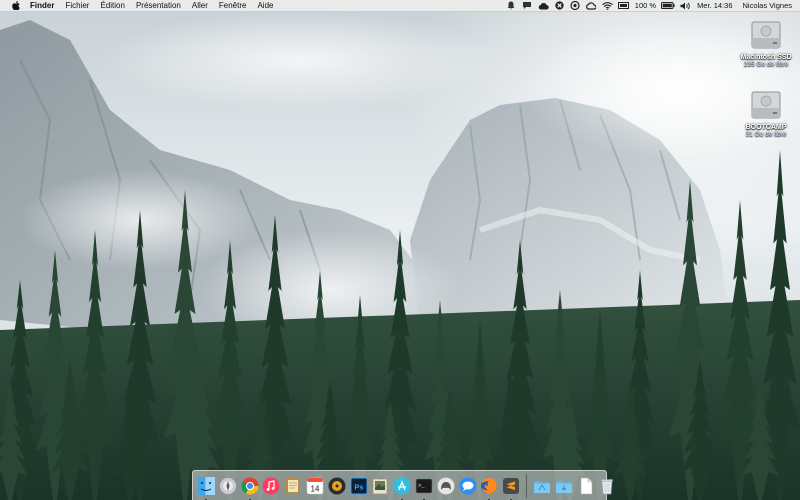  Describe the element at coordinates (575, 5) in the screenshot. I see `vpn-icon` at that location.